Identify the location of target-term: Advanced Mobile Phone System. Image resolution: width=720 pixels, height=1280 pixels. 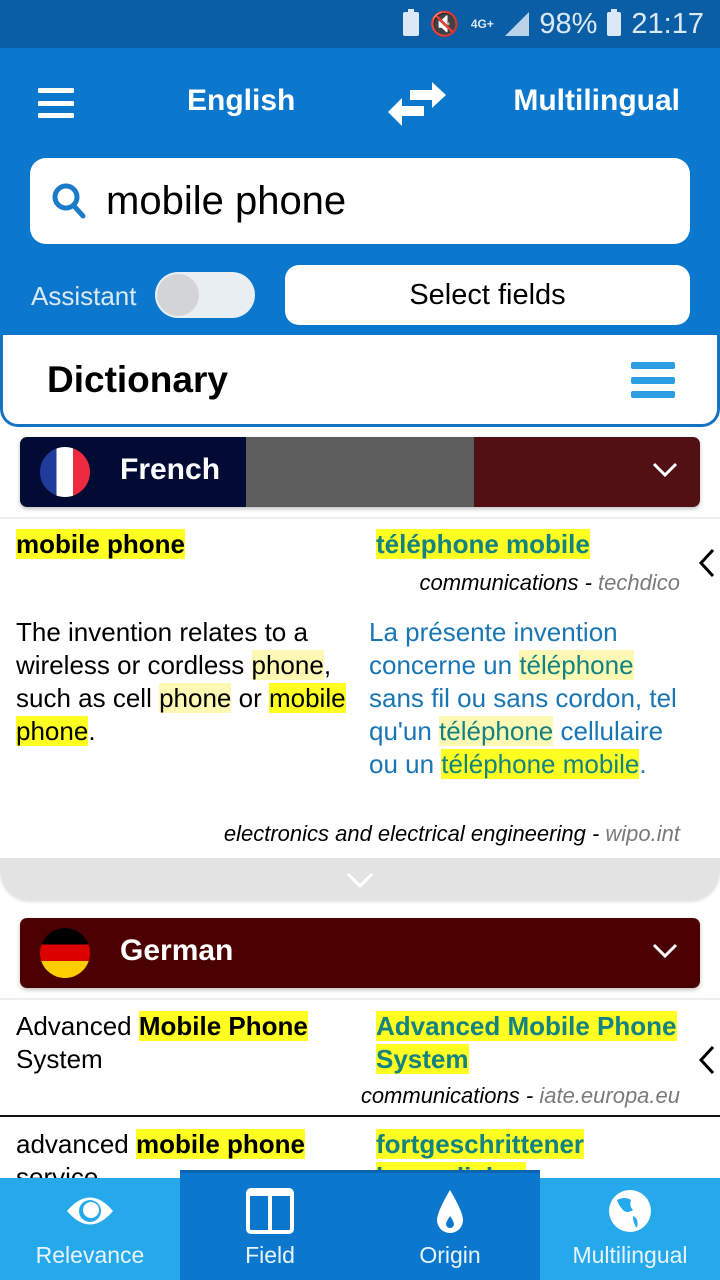
(526, 1042).